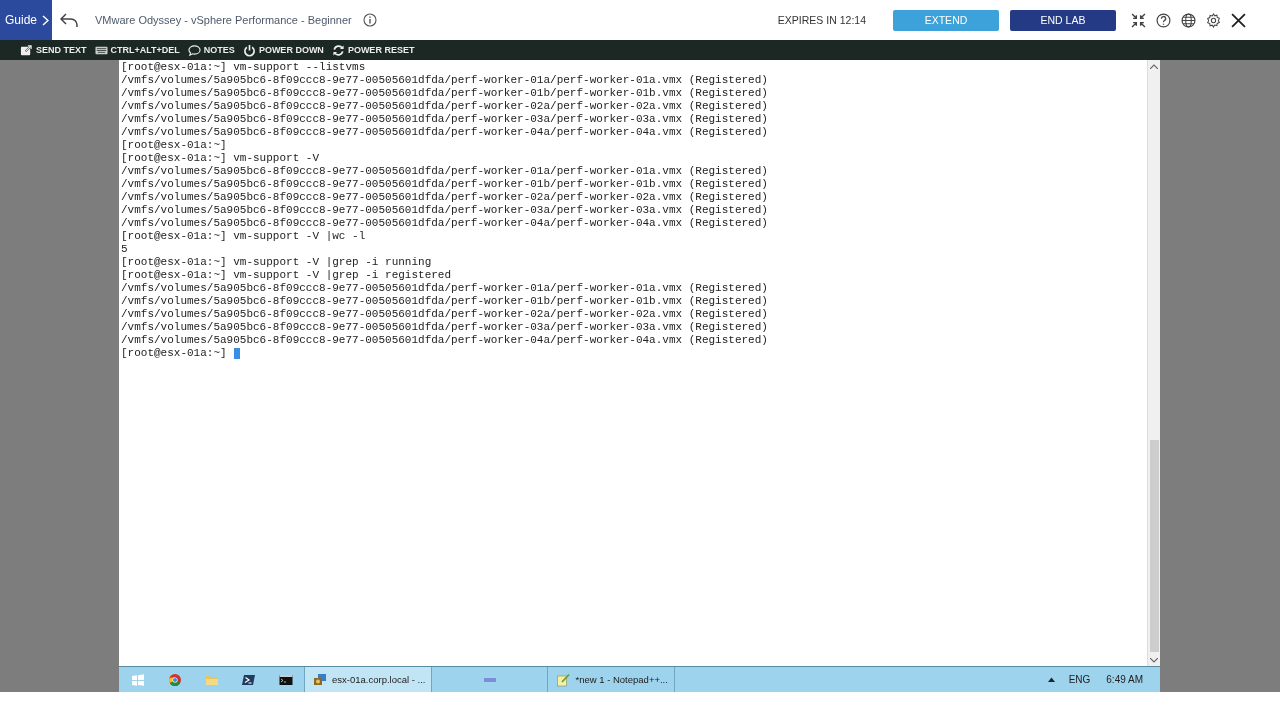  Describe the element at coordinates (1154, 546) in the screenshot. I see `scroll-thumb` at that location.